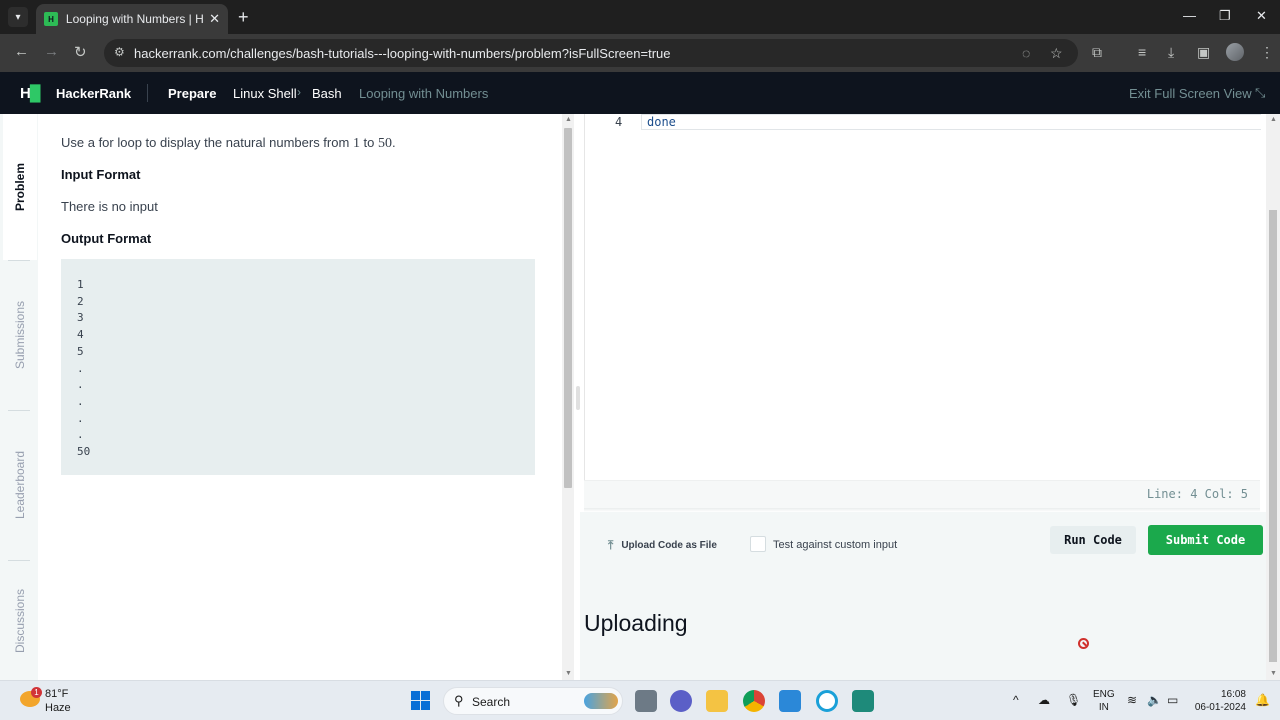 The width and height of the screenshot is (1280, 720). What do you see at coordinates (20, 187) in the screenshot?
I see `tab-problem: Problem` at bounding box center [20, 187].